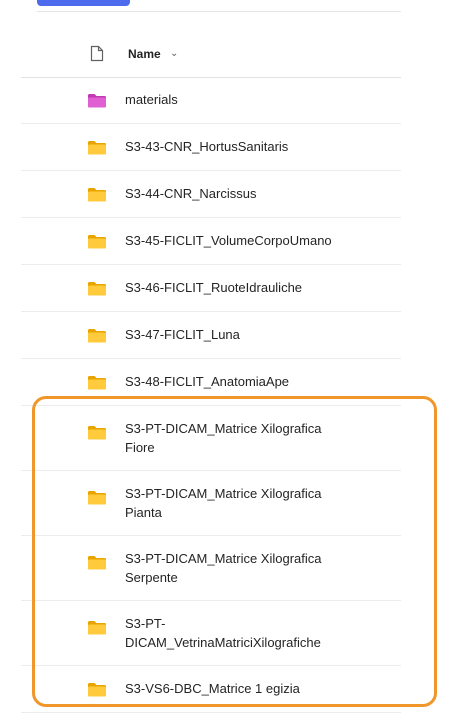 The image size is (456, 721). I want to click on list-item-label: S3-44-CNR_Narcissus, so click(191, 193).